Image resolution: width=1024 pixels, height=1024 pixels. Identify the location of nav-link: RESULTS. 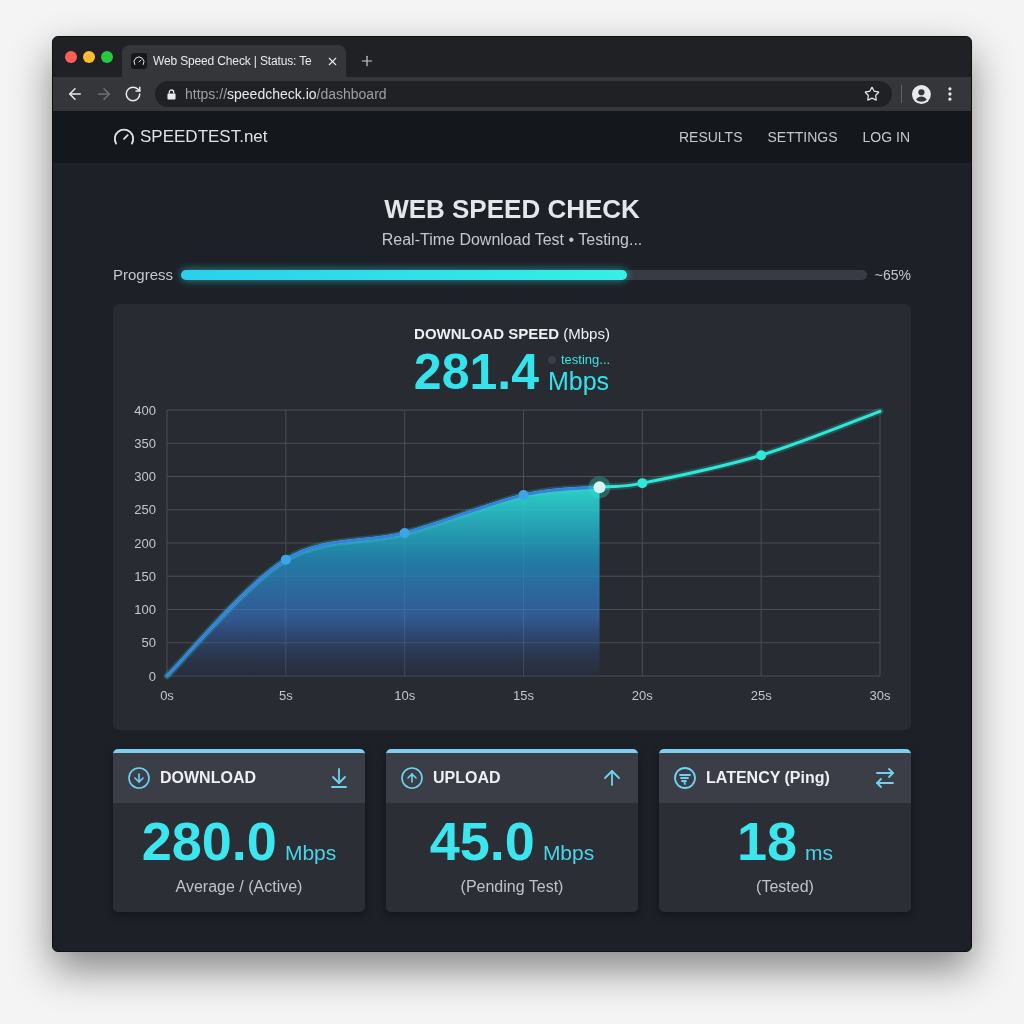
(710, 137).